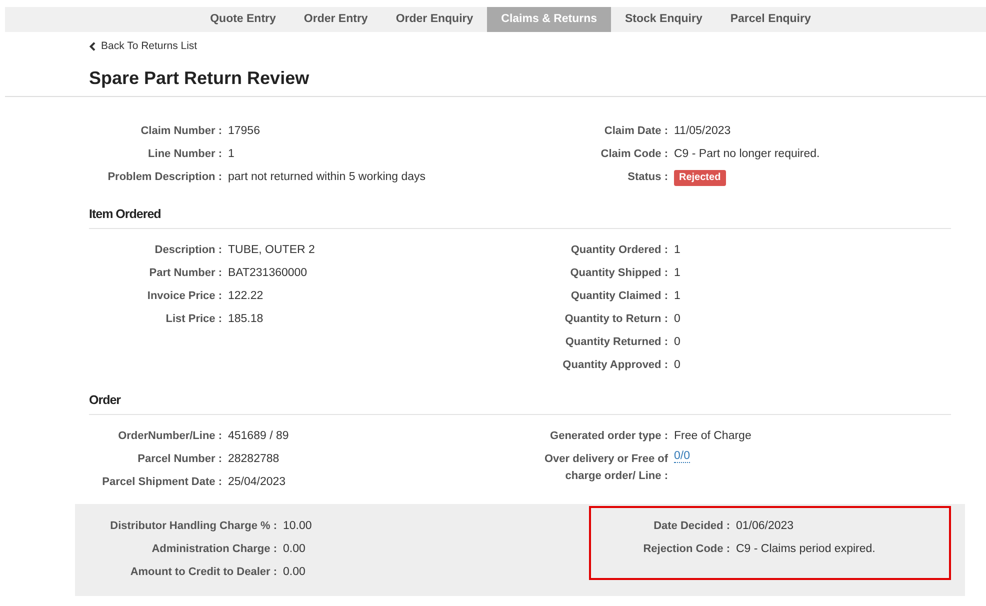 The width and height of the screenshot is (986, 606). I want to click on field-value: 11/05/2023, so click(702, 131).